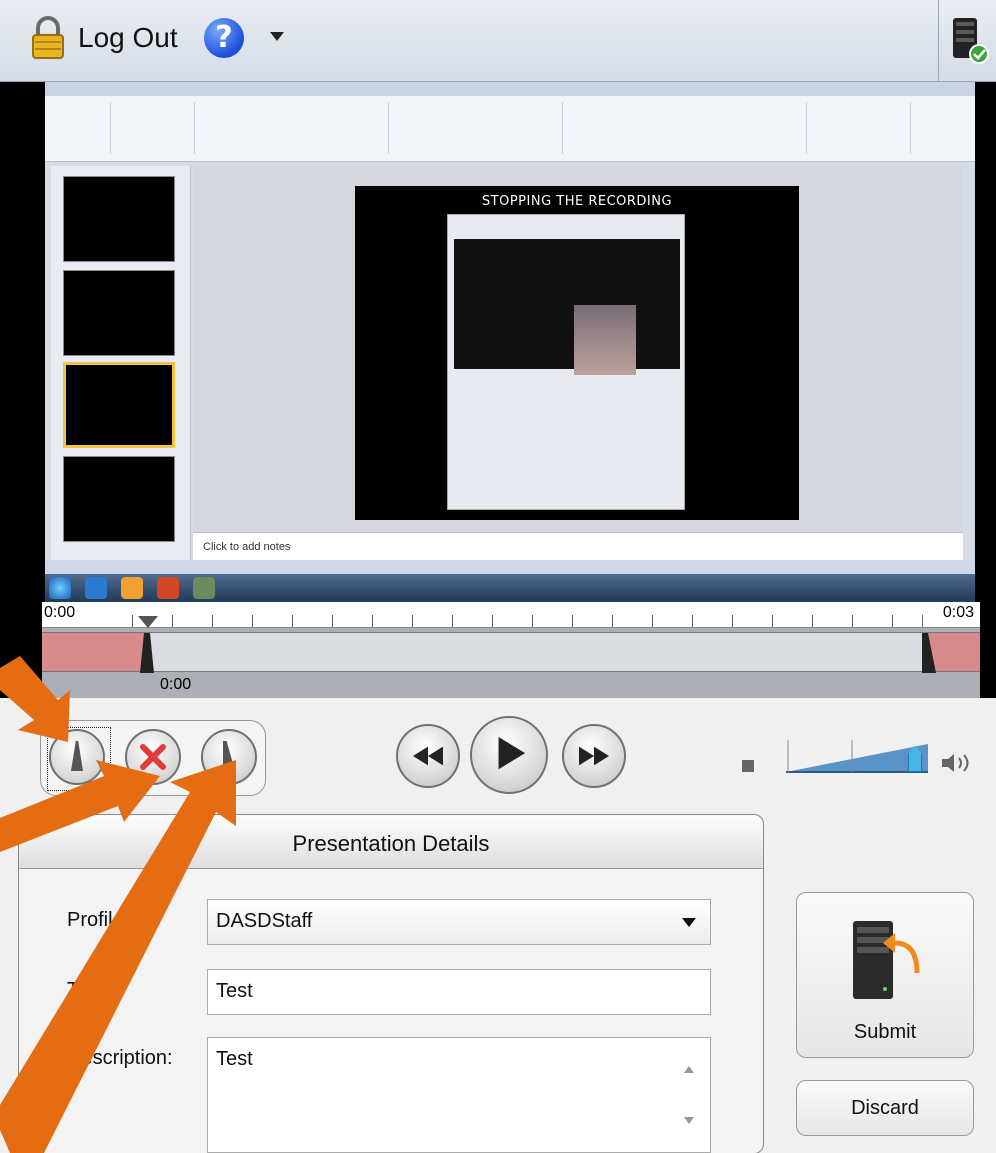 This screenshot has width=996, height=1153. Describe the element at coordinates (885, 1032) in the screenshot. I see `submit-label: Submit` at that location.